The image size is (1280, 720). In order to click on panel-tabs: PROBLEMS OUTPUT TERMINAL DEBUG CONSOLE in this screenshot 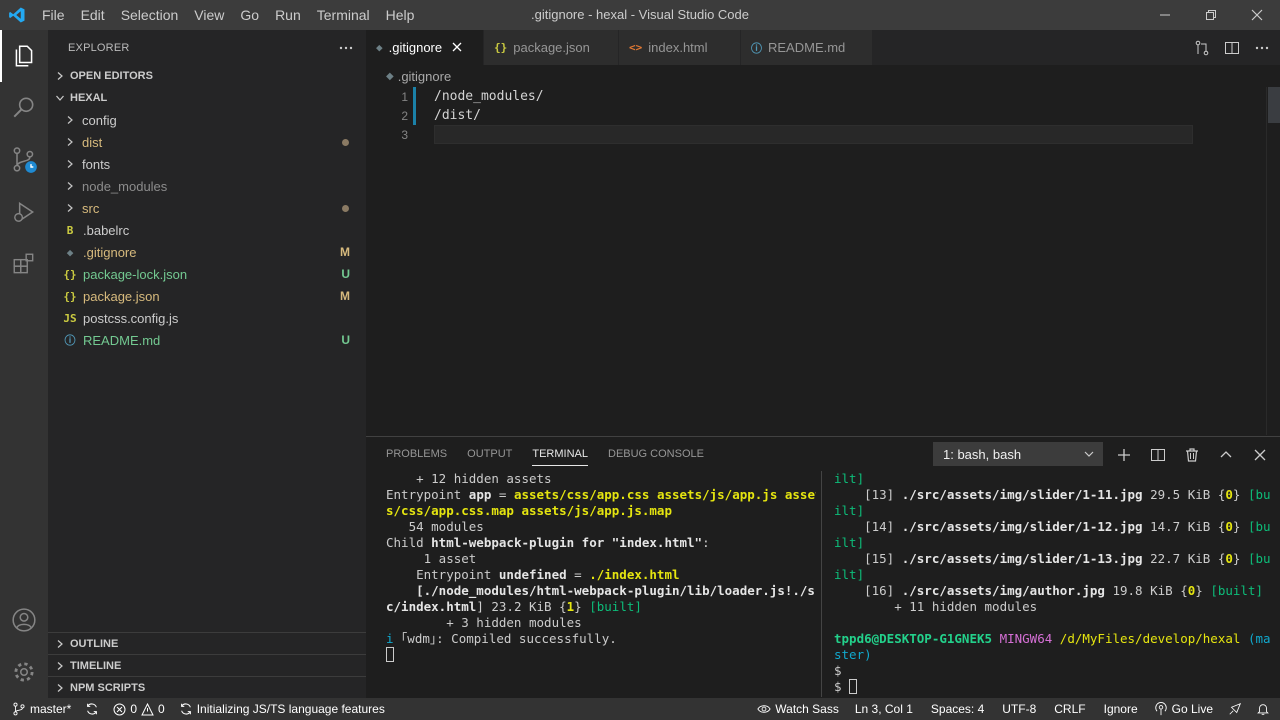, I will do `click(545, 454)`.